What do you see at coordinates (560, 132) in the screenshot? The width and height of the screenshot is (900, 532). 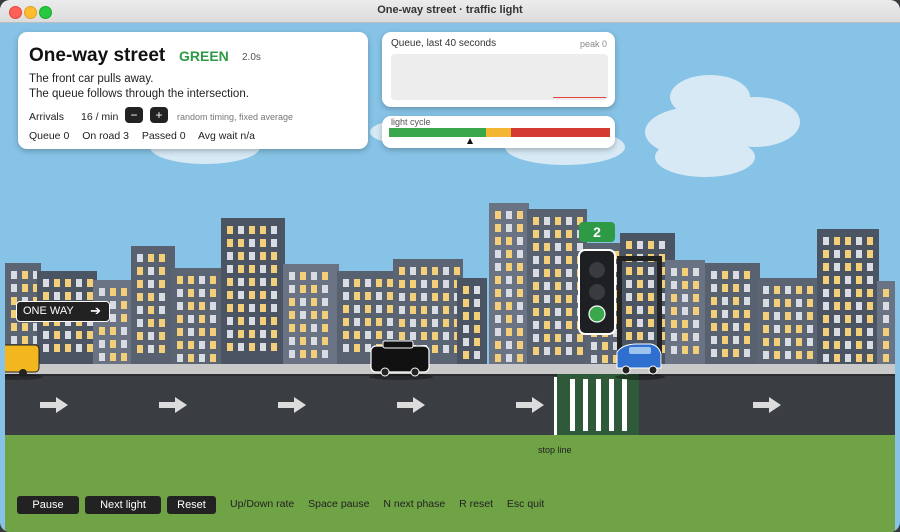 I see `cycle-segment-red` at bounding box center [560, 132].